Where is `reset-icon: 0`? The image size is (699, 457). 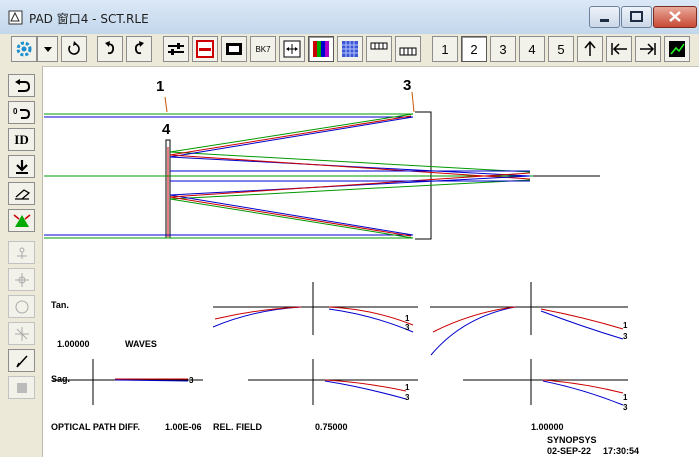 reset-icon: 0 is located at coordinates (21, 113).